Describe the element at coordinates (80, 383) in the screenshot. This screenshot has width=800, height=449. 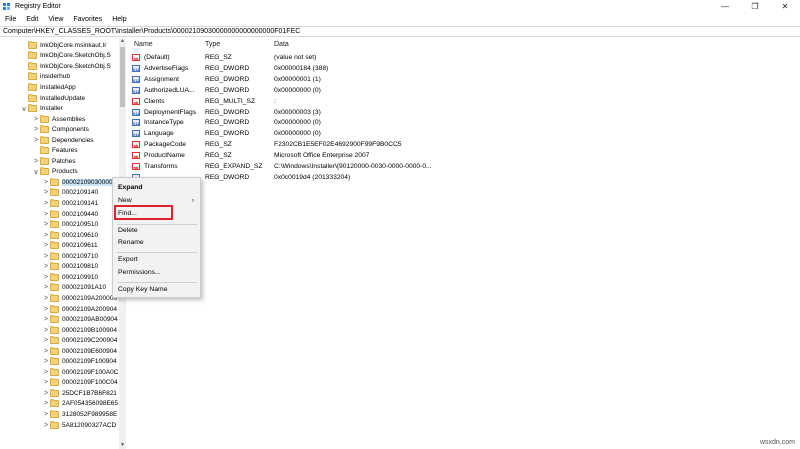
I see `tree-node: >00002109F100C04` at that location.